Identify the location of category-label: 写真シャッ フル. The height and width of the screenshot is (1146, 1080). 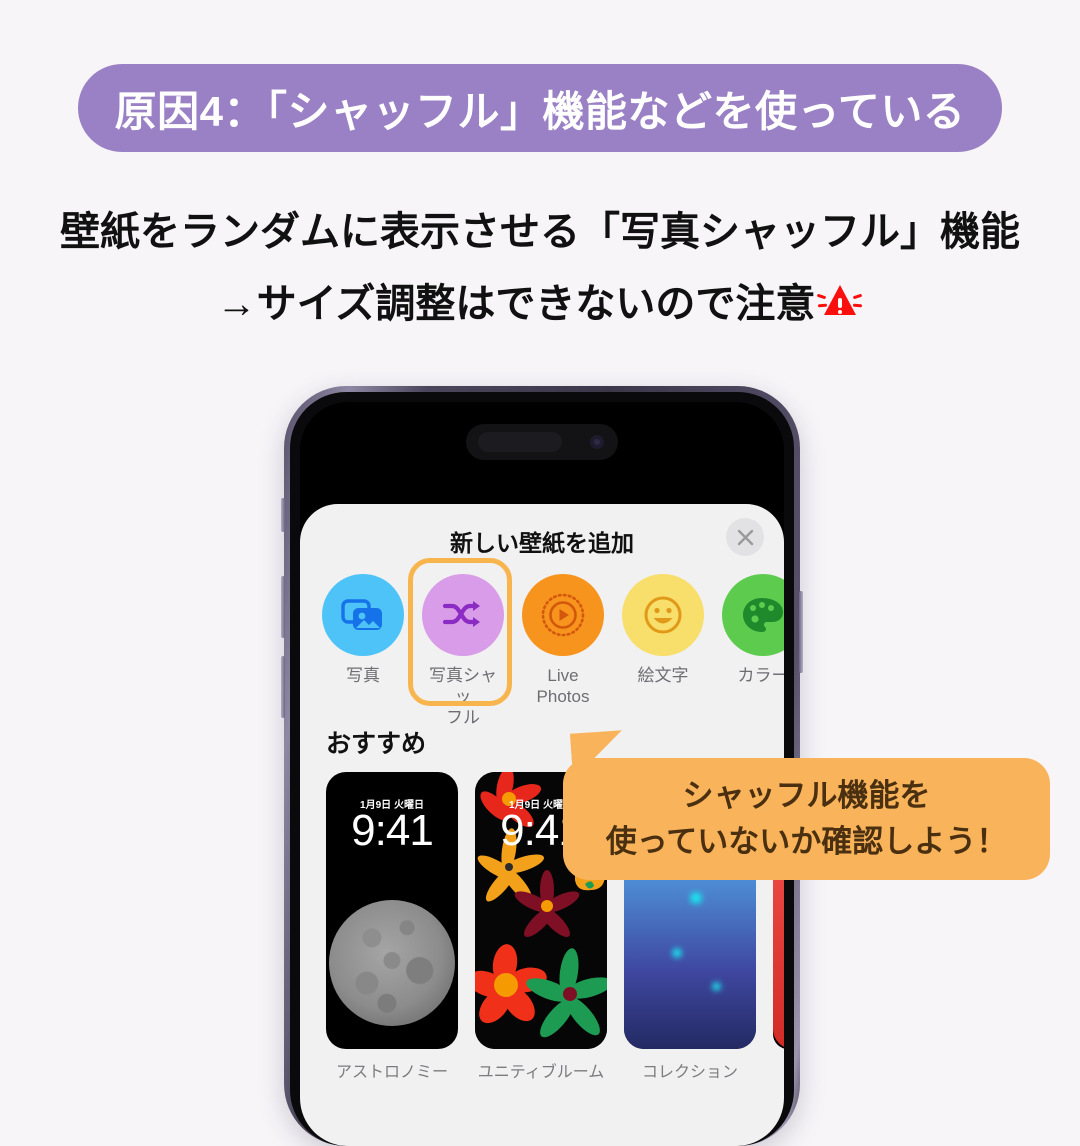
(463, 696).